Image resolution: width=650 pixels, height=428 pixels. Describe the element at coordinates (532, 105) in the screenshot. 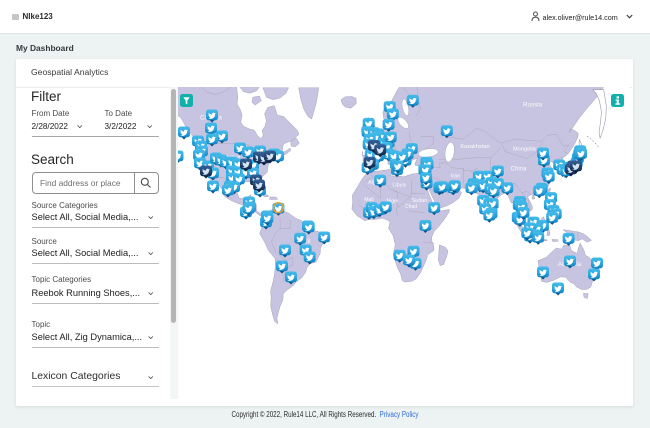

I see `svg-text: Russia` at that location.